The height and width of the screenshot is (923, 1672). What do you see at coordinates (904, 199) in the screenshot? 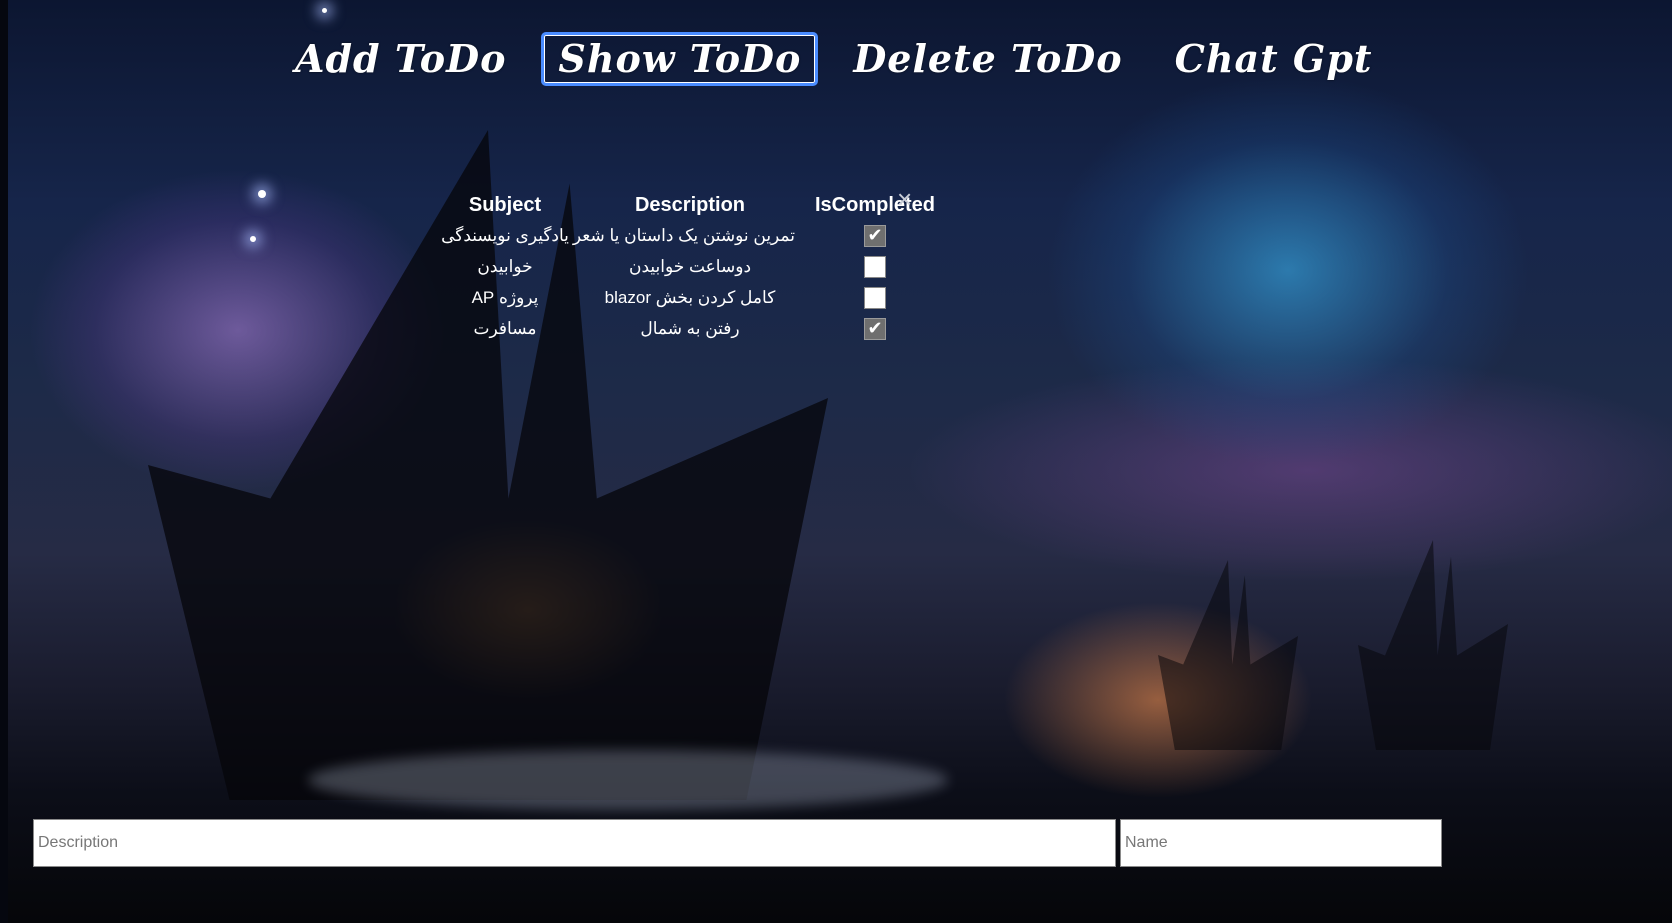
I see `close-icon: ×` at bounding box center [904, 199].